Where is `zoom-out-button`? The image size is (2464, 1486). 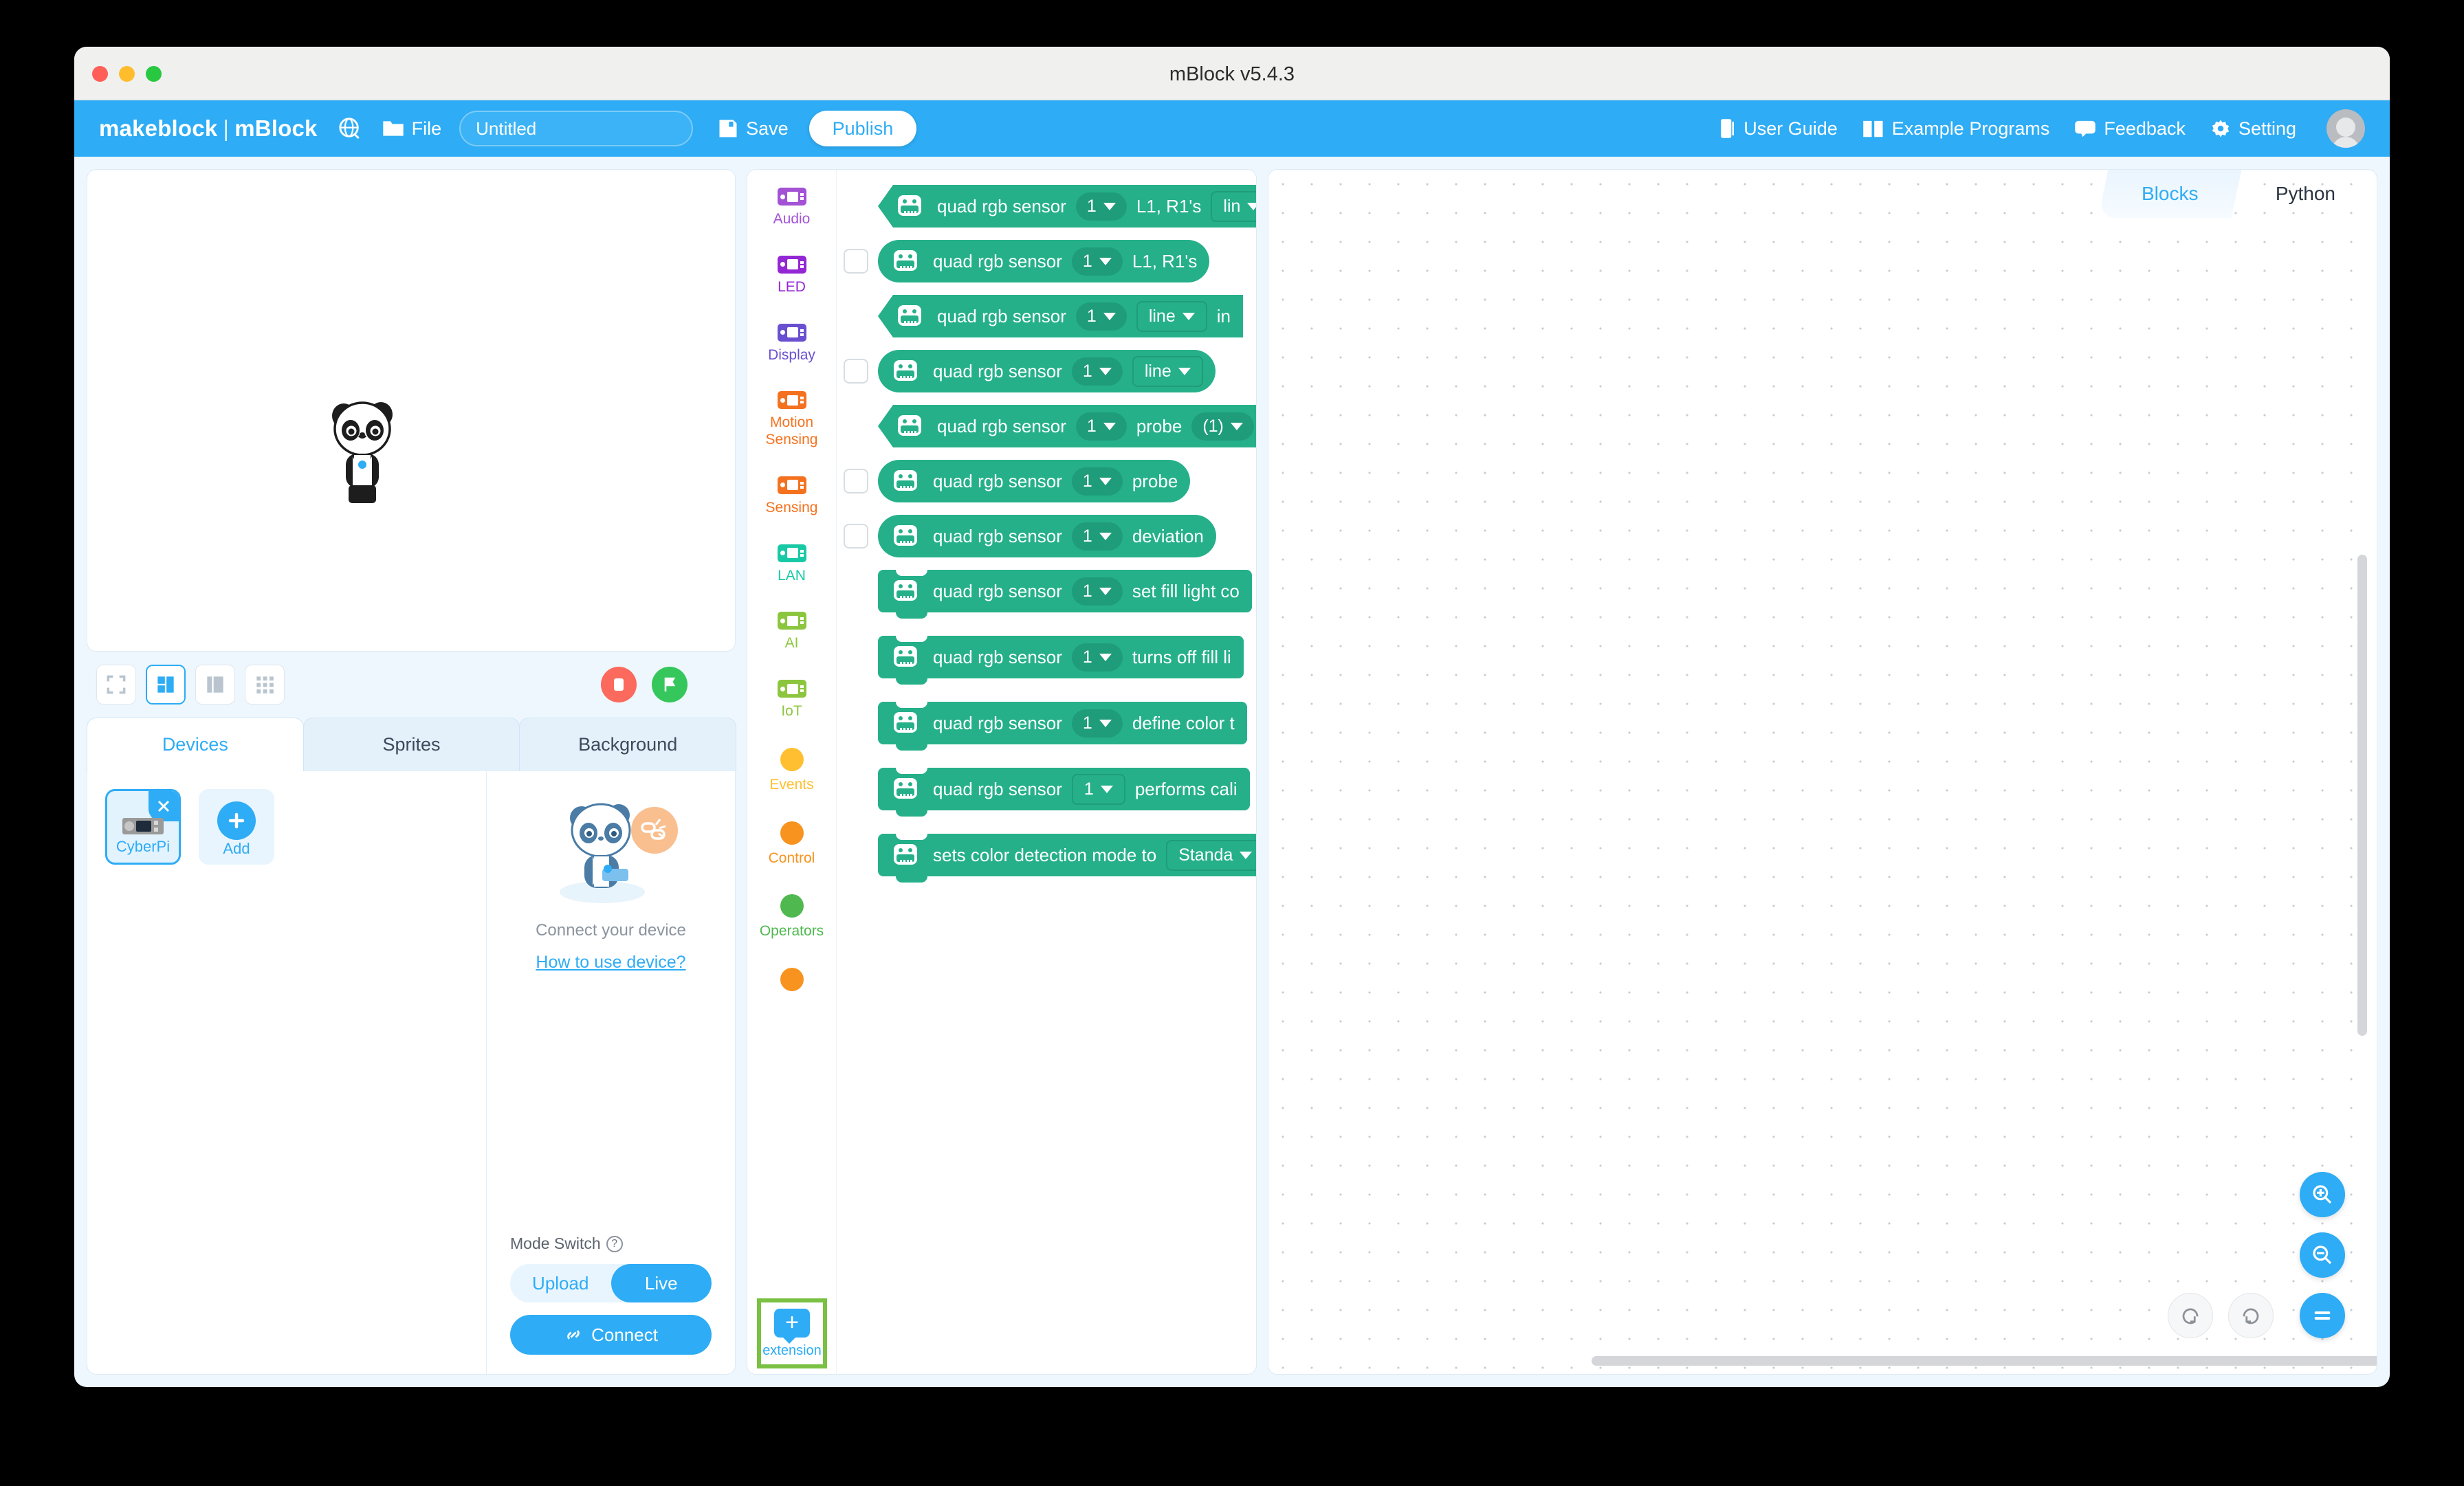
zoom-out-button is located at coordinates (2322, 1255).